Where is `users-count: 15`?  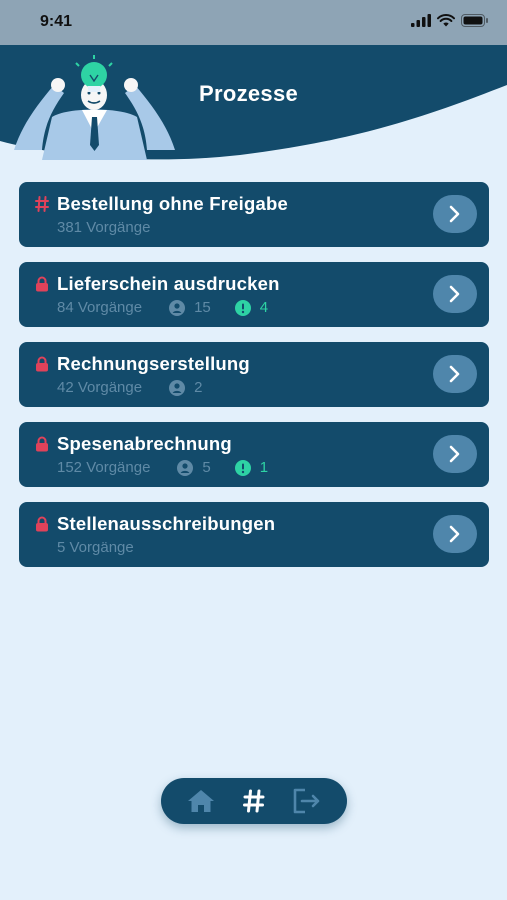 users-count: 15 is located at coordinates (202, 307).